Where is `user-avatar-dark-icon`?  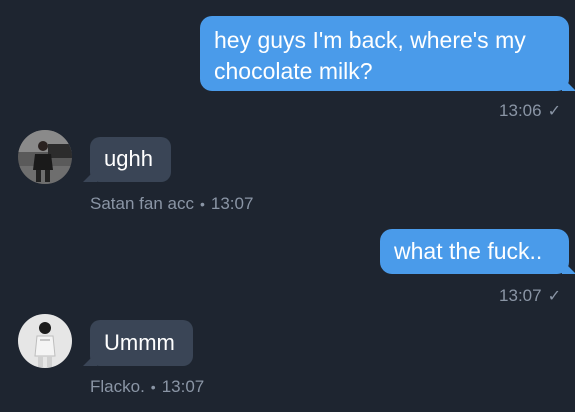 user-avatar-dark-icon is located at coordinates (45, 157).